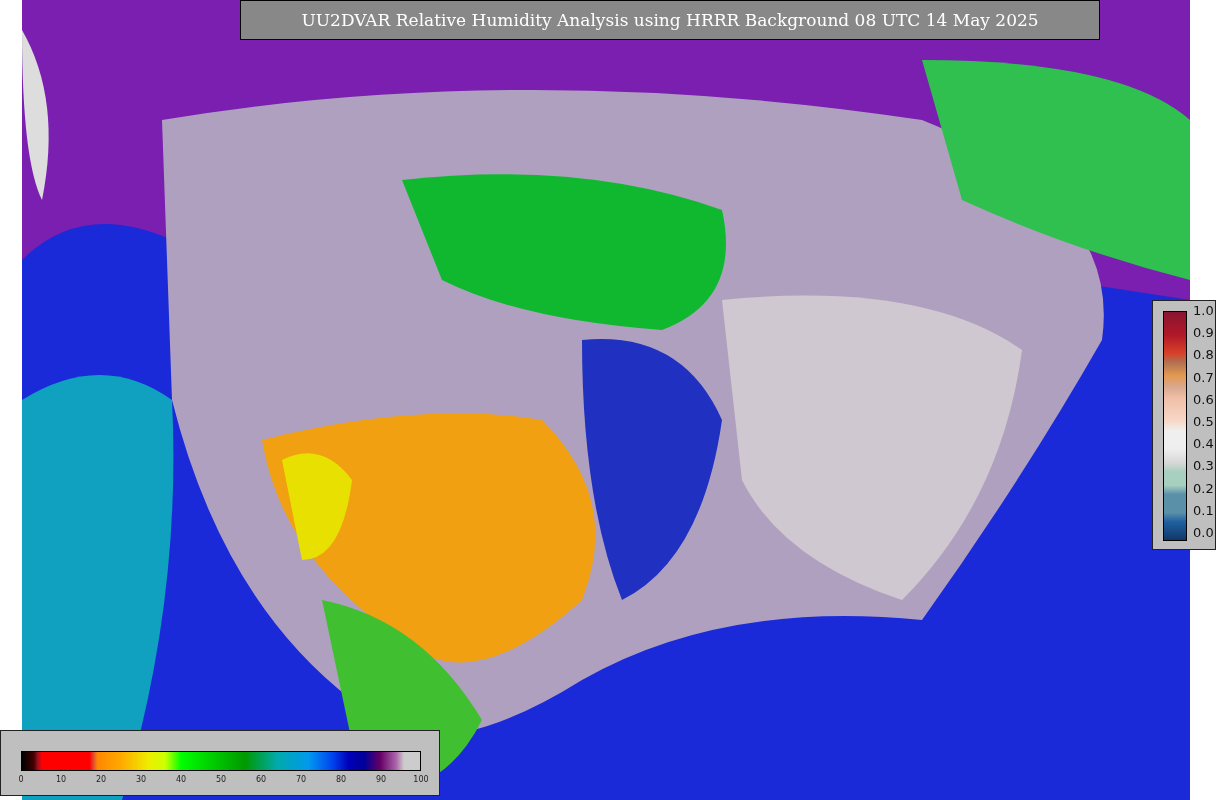  Describe the element at coordinates (341, 779) in the screenshot. I see `scale-tick-label: 80` at that location.